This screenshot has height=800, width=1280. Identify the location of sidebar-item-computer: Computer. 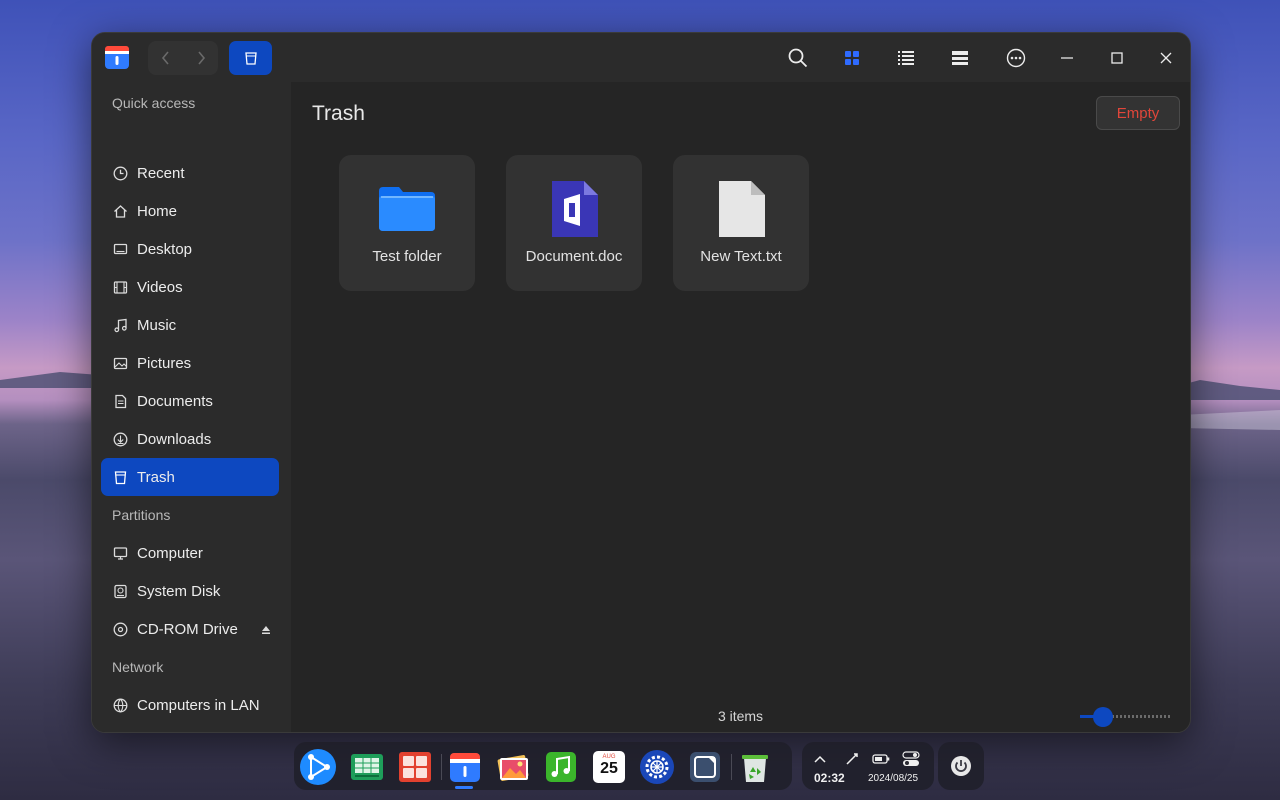
(190, 553).